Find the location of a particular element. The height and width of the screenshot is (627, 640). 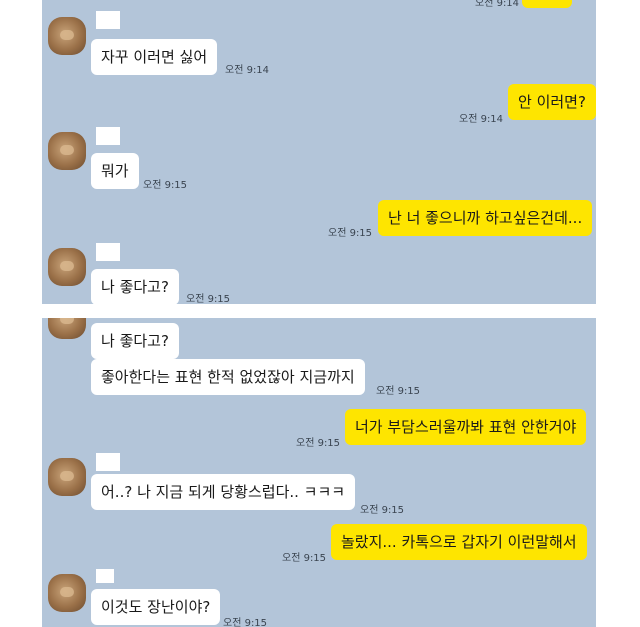

message-bubble-incoming: 어..? 나 지금 되게 당황스럽다.. ㅋㅋㅋ is located at coordinates (223, 492).